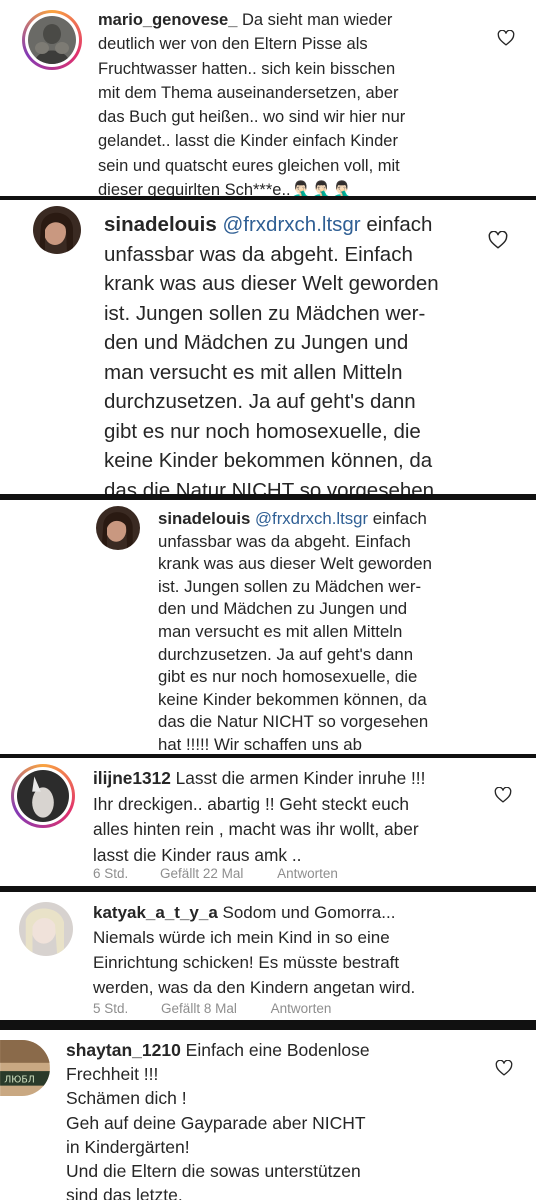 The height and width of the screenshot is (1200, 536). Describe the element at coordinates (123, 1050) in the screenshot. I see `username: shaytan_1210` at that location.